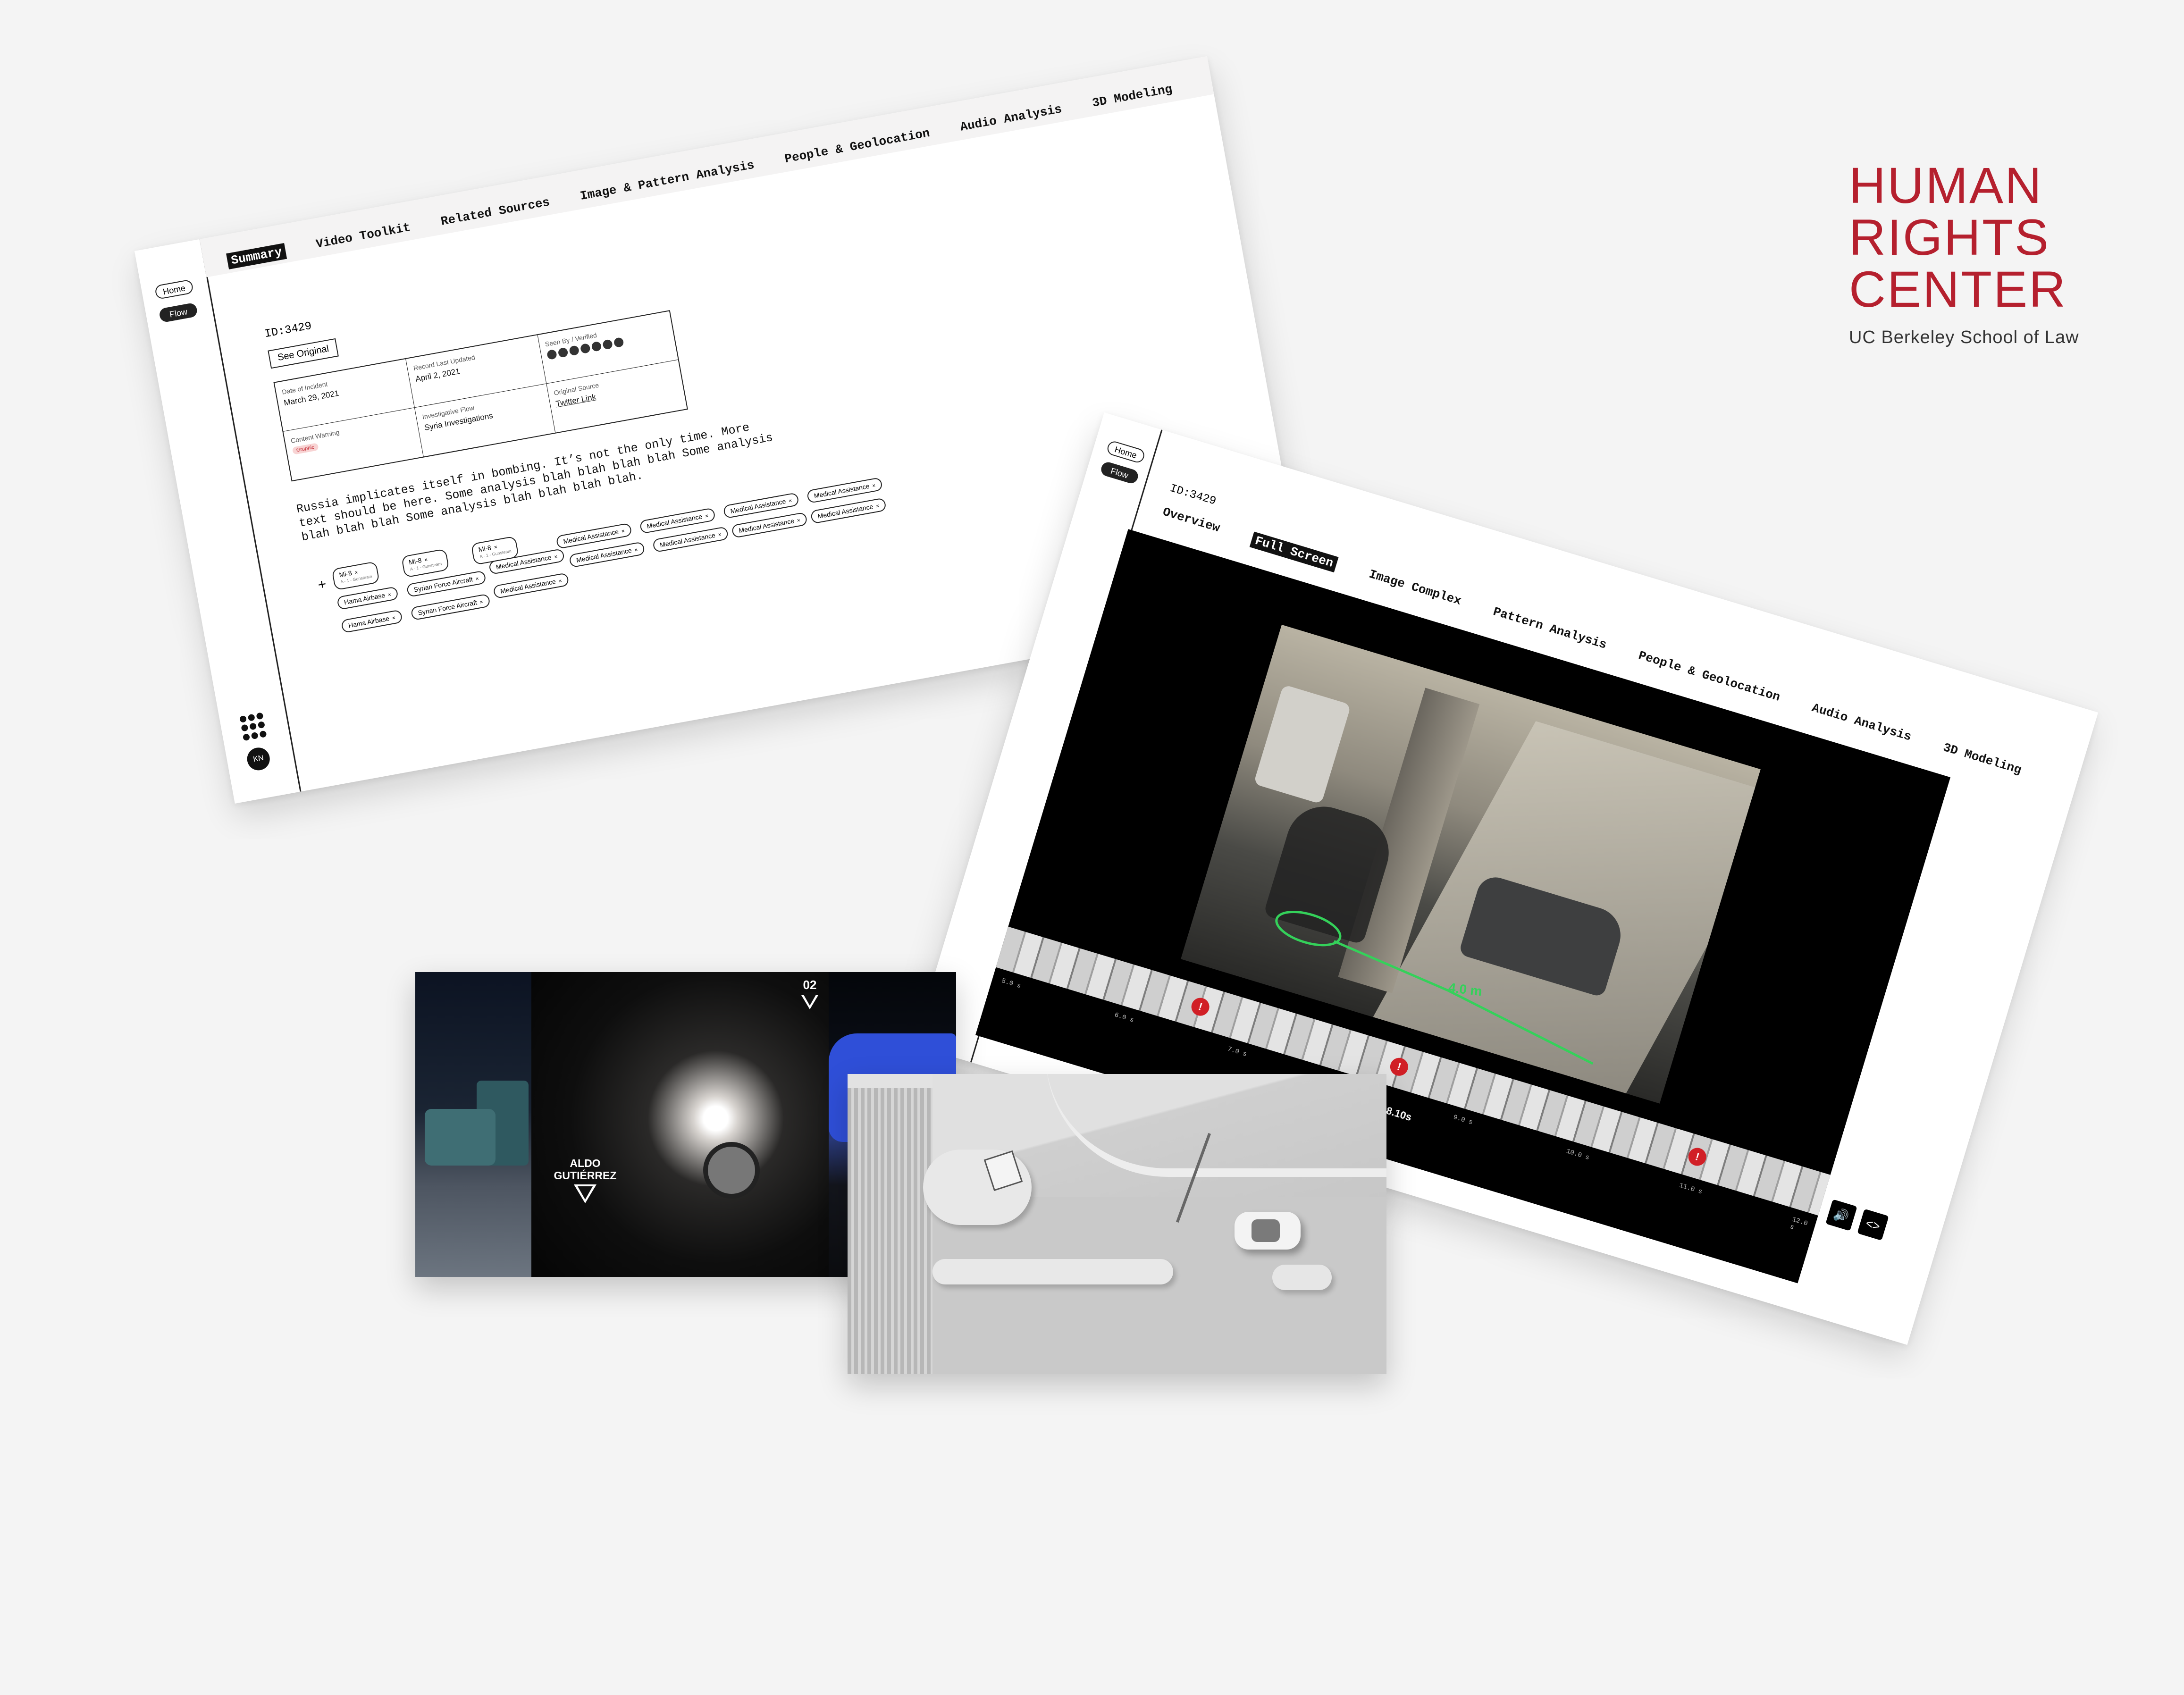 The image size is (2184, 1695). I want to click on logo-line-3: CENTER, so click(1958, 289).